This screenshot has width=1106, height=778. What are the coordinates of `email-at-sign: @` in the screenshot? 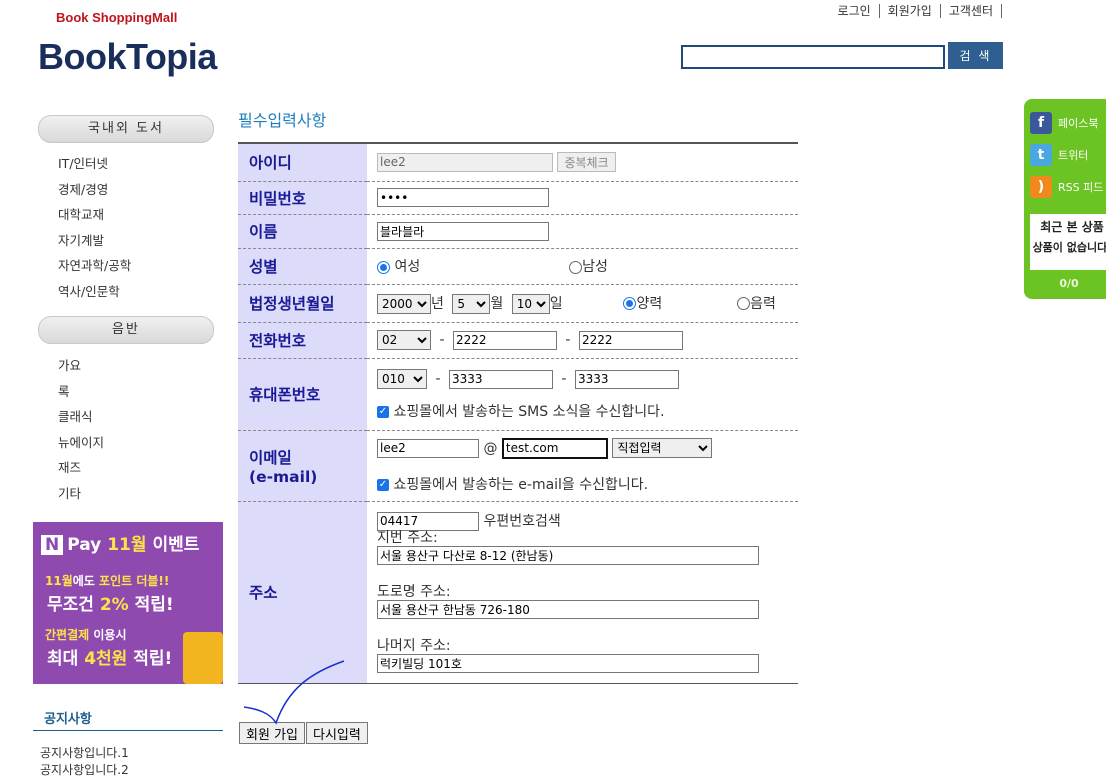 It's located at (490, 448).